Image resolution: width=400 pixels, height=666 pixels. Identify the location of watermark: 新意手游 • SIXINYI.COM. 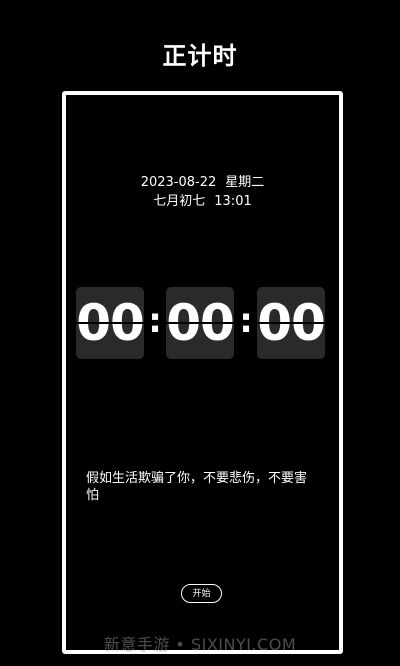
(200, 644).